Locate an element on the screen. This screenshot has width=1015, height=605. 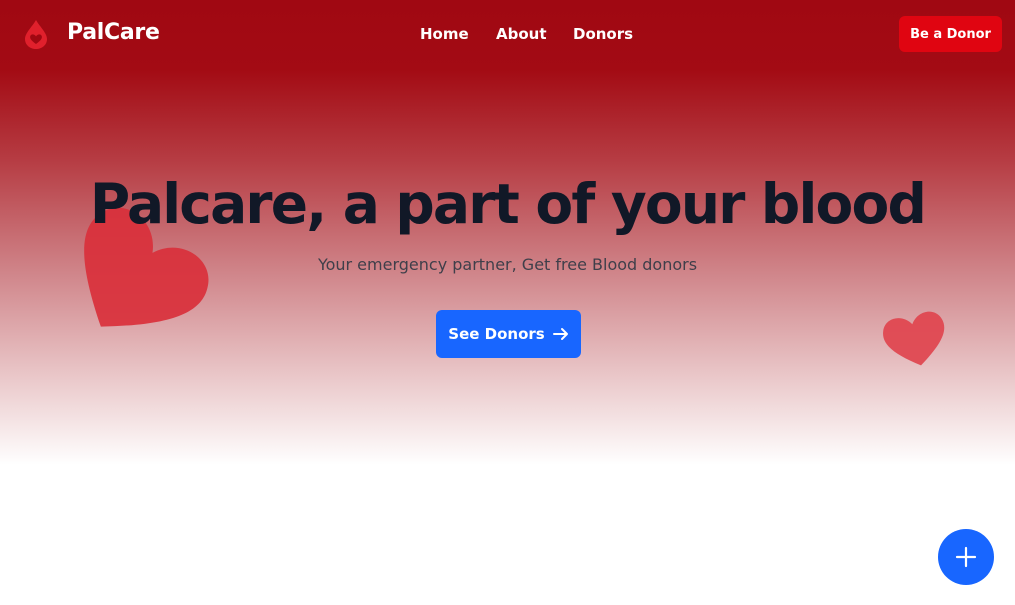
see-donors-label: See Donors is located at coordinates (496, 334).